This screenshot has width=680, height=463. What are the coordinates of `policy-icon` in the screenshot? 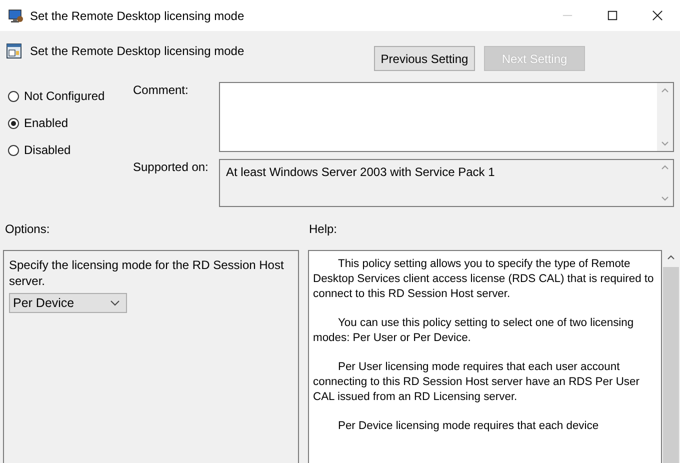 It's located at (14, 51).